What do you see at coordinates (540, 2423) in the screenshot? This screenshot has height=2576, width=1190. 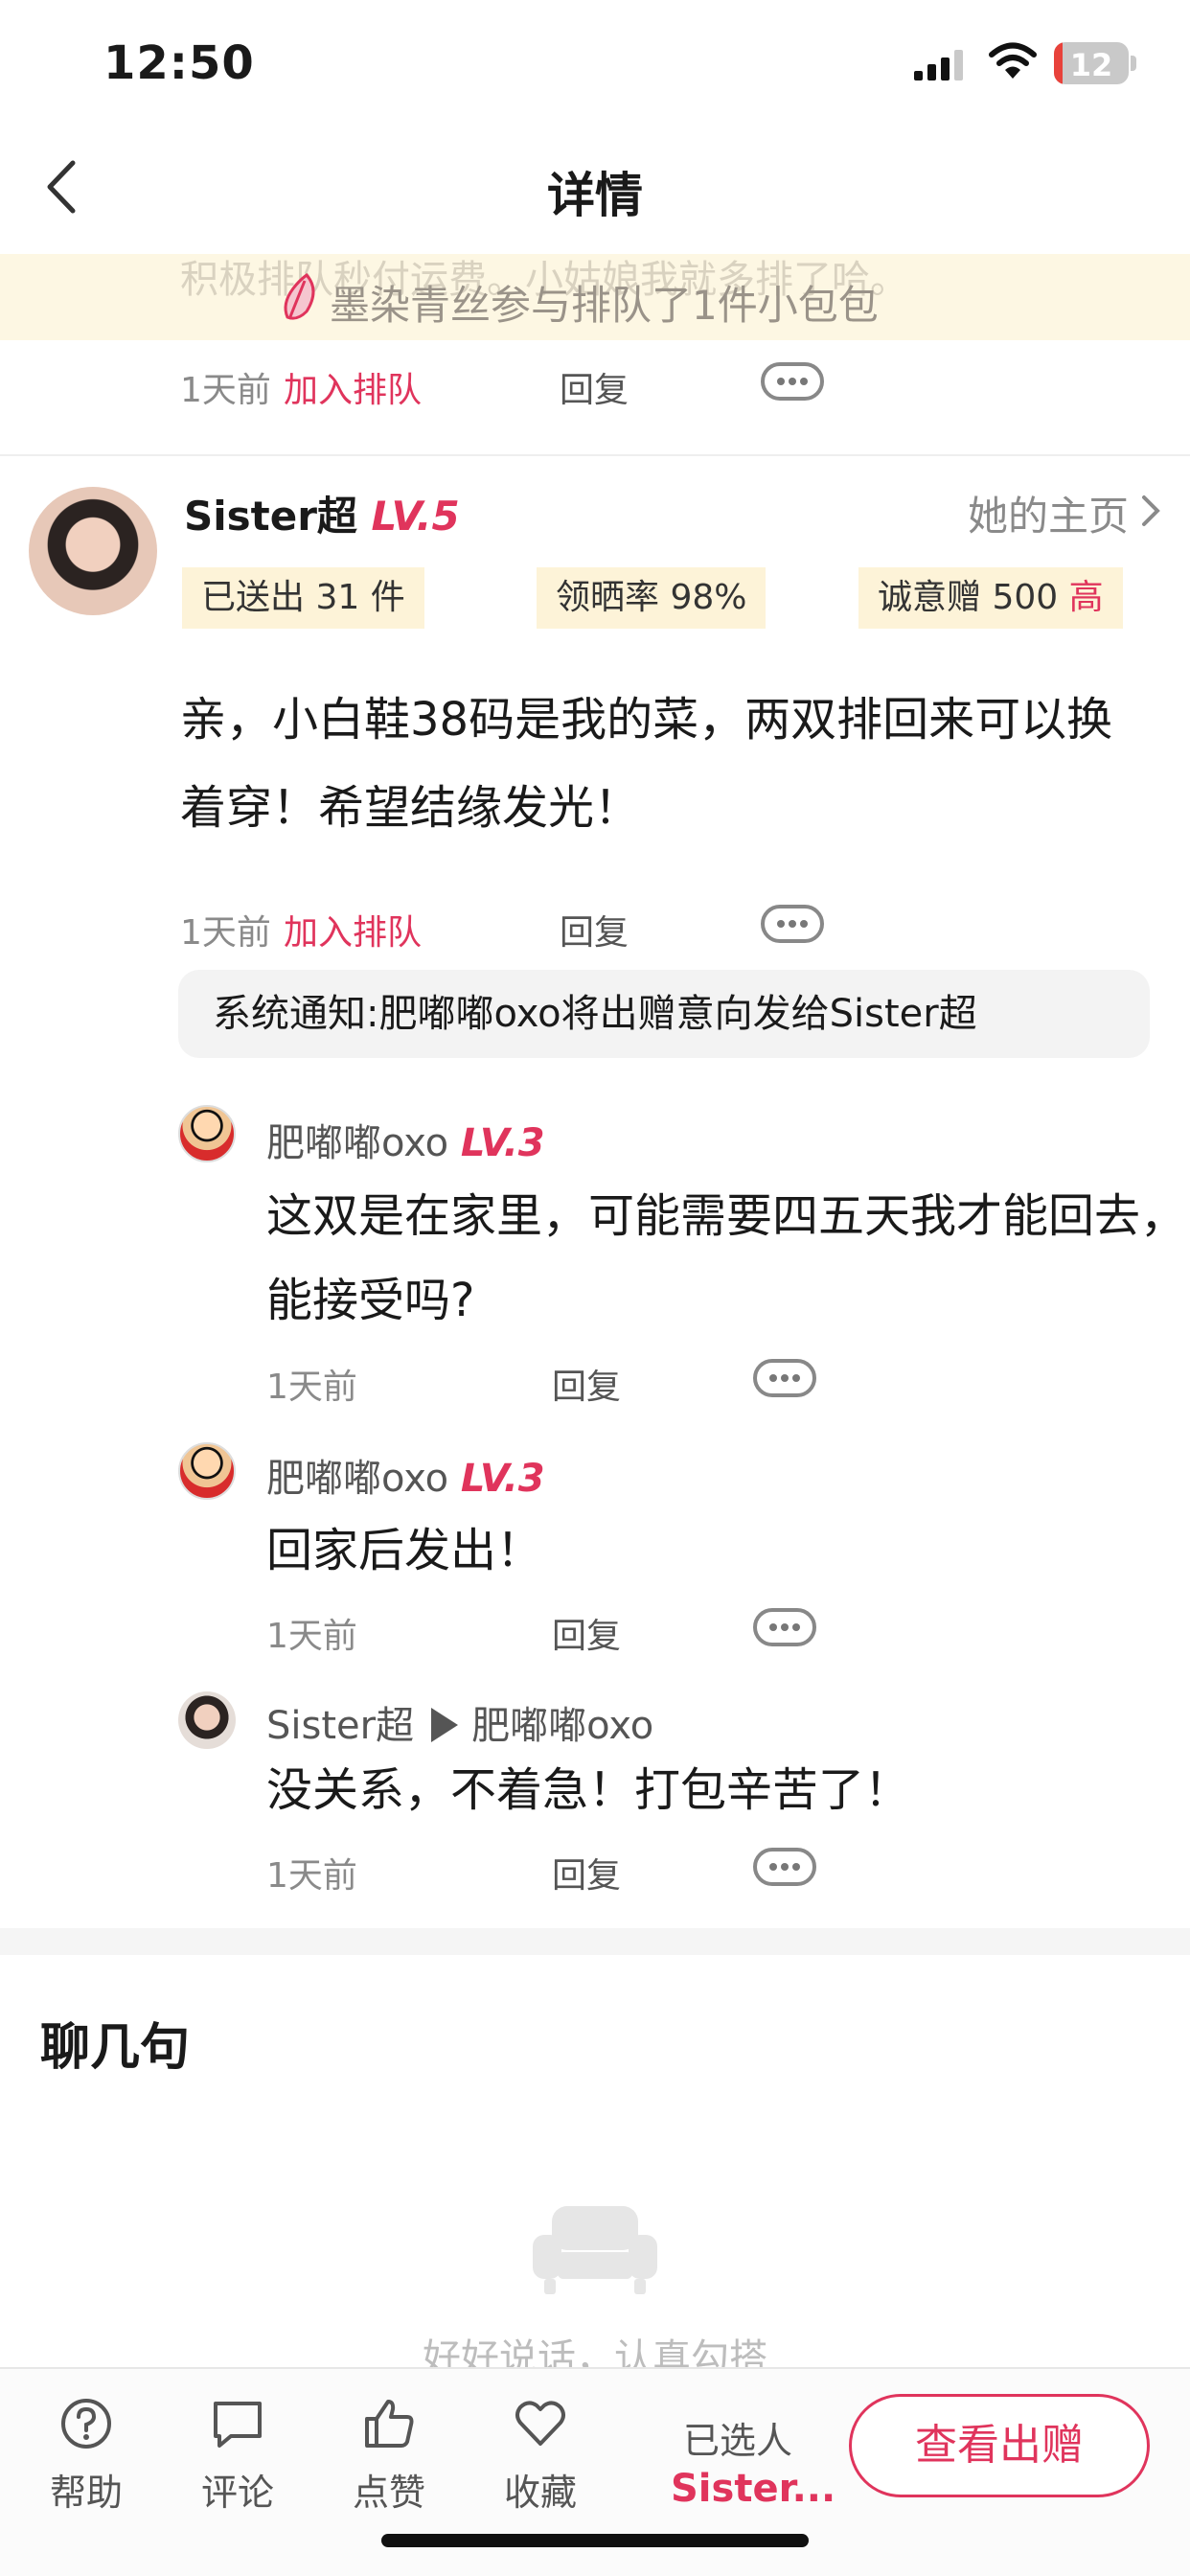 I see `heart-icon` at bounding box center [540, 2423].